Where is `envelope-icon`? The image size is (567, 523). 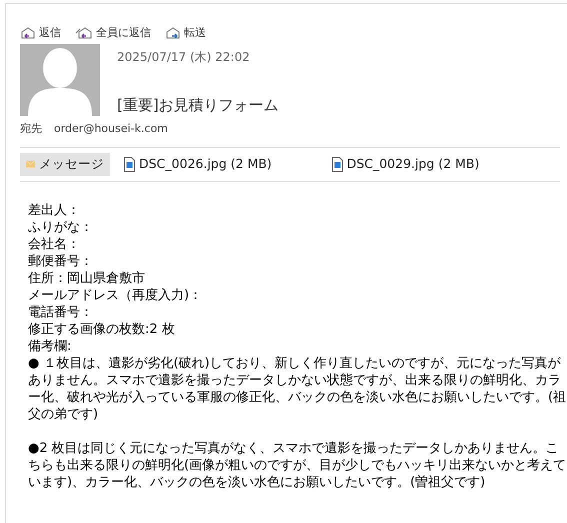 envelope-icon is located at coordinates (30, 164).